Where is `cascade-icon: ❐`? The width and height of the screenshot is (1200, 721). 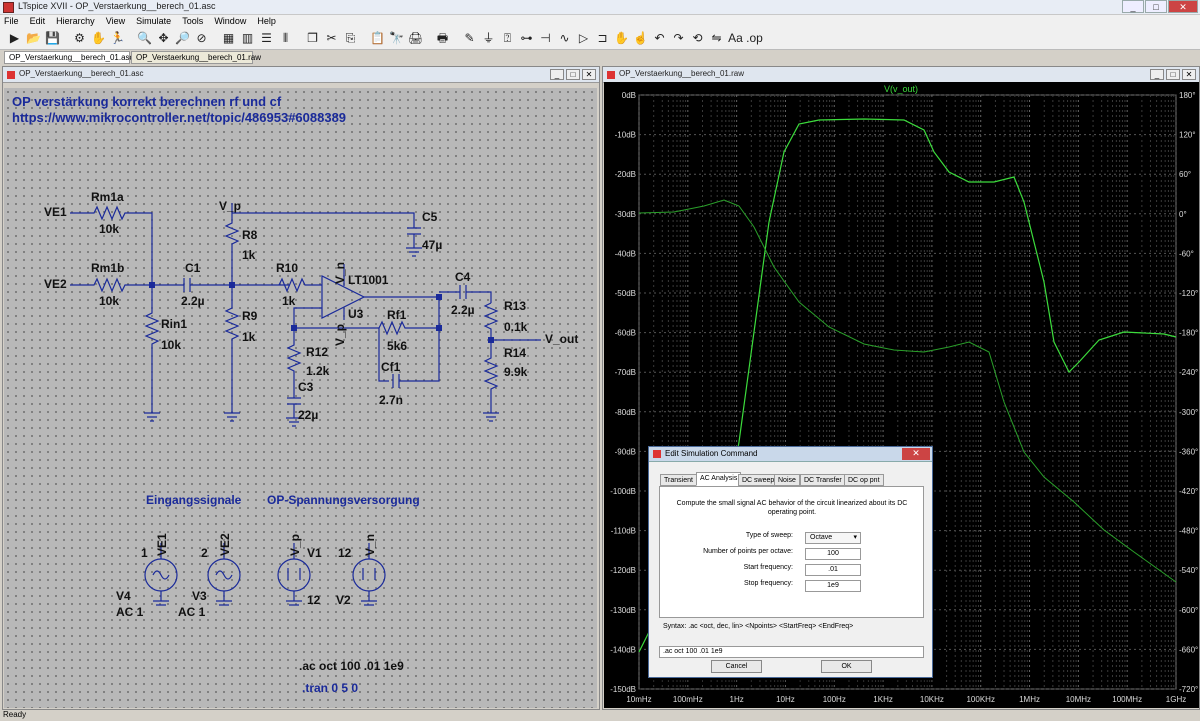
cascade-icon: ❐ is located at coordinates (312, 38).